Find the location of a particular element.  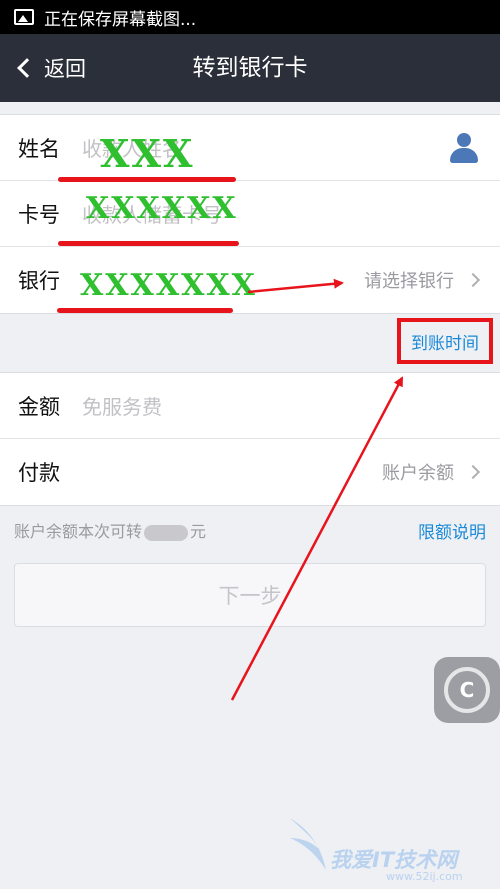

bank-annotation: XXXXXXX is located at coordinates (168, 285).